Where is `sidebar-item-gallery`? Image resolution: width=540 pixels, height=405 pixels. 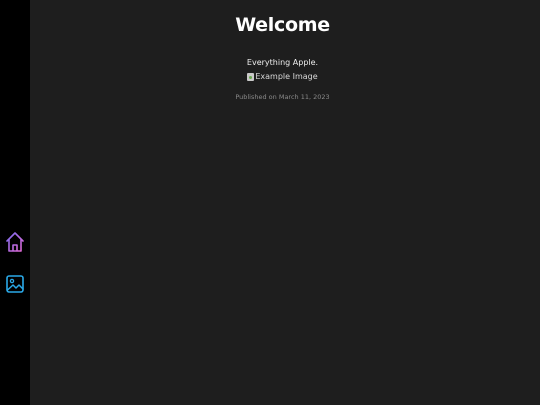 sidebar-item-gallery is located at coordinates (15, 284).